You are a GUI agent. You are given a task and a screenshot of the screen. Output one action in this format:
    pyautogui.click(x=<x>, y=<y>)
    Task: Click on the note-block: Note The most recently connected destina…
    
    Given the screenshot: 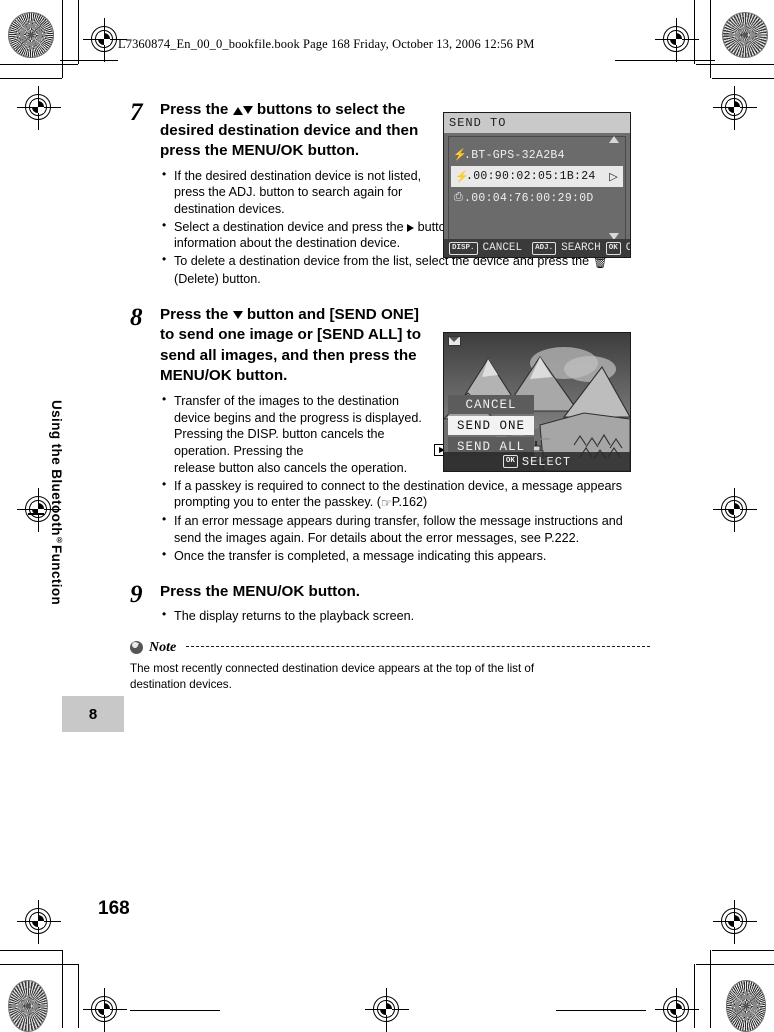 What is the action you would take?
    pyautogui.click(x=390, y=666)
    